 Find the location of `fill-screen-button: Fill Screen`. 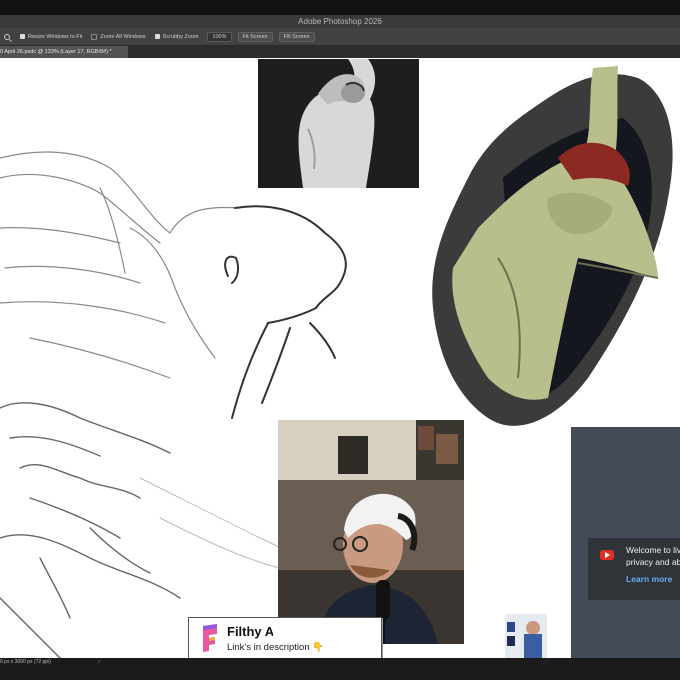

fill-screen-button: Fill Screen is located at coordinates (296, 36).